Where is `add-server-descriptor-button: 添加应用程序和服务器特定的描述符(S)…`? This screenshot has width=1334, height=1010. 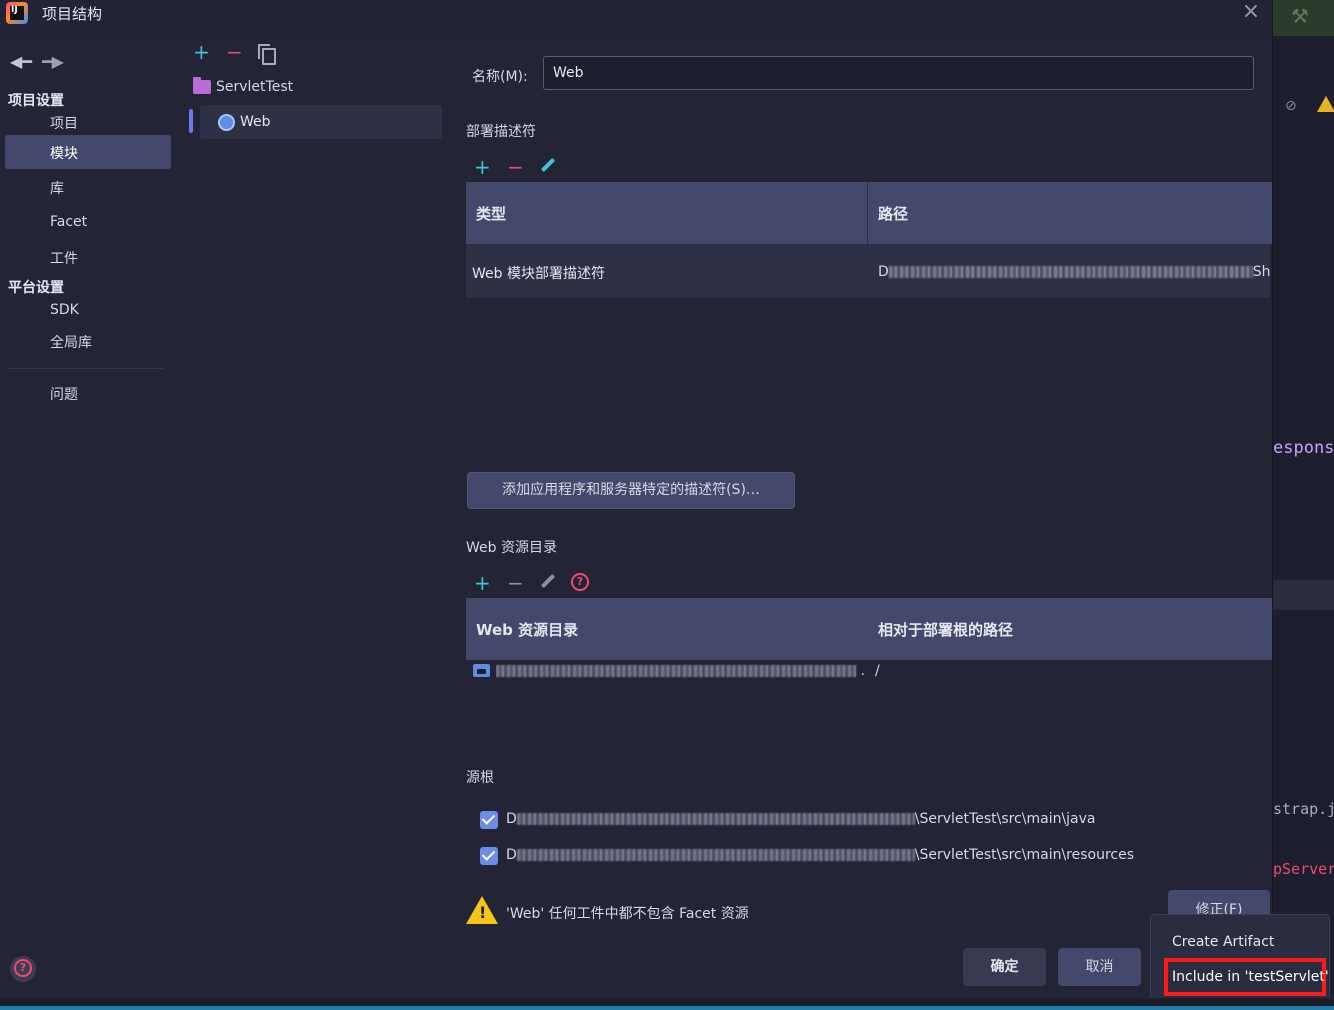
add-server-descriptor-button: 添加应用程序和服务器特定的描述符(S)… is located at coordinates (631, 490).